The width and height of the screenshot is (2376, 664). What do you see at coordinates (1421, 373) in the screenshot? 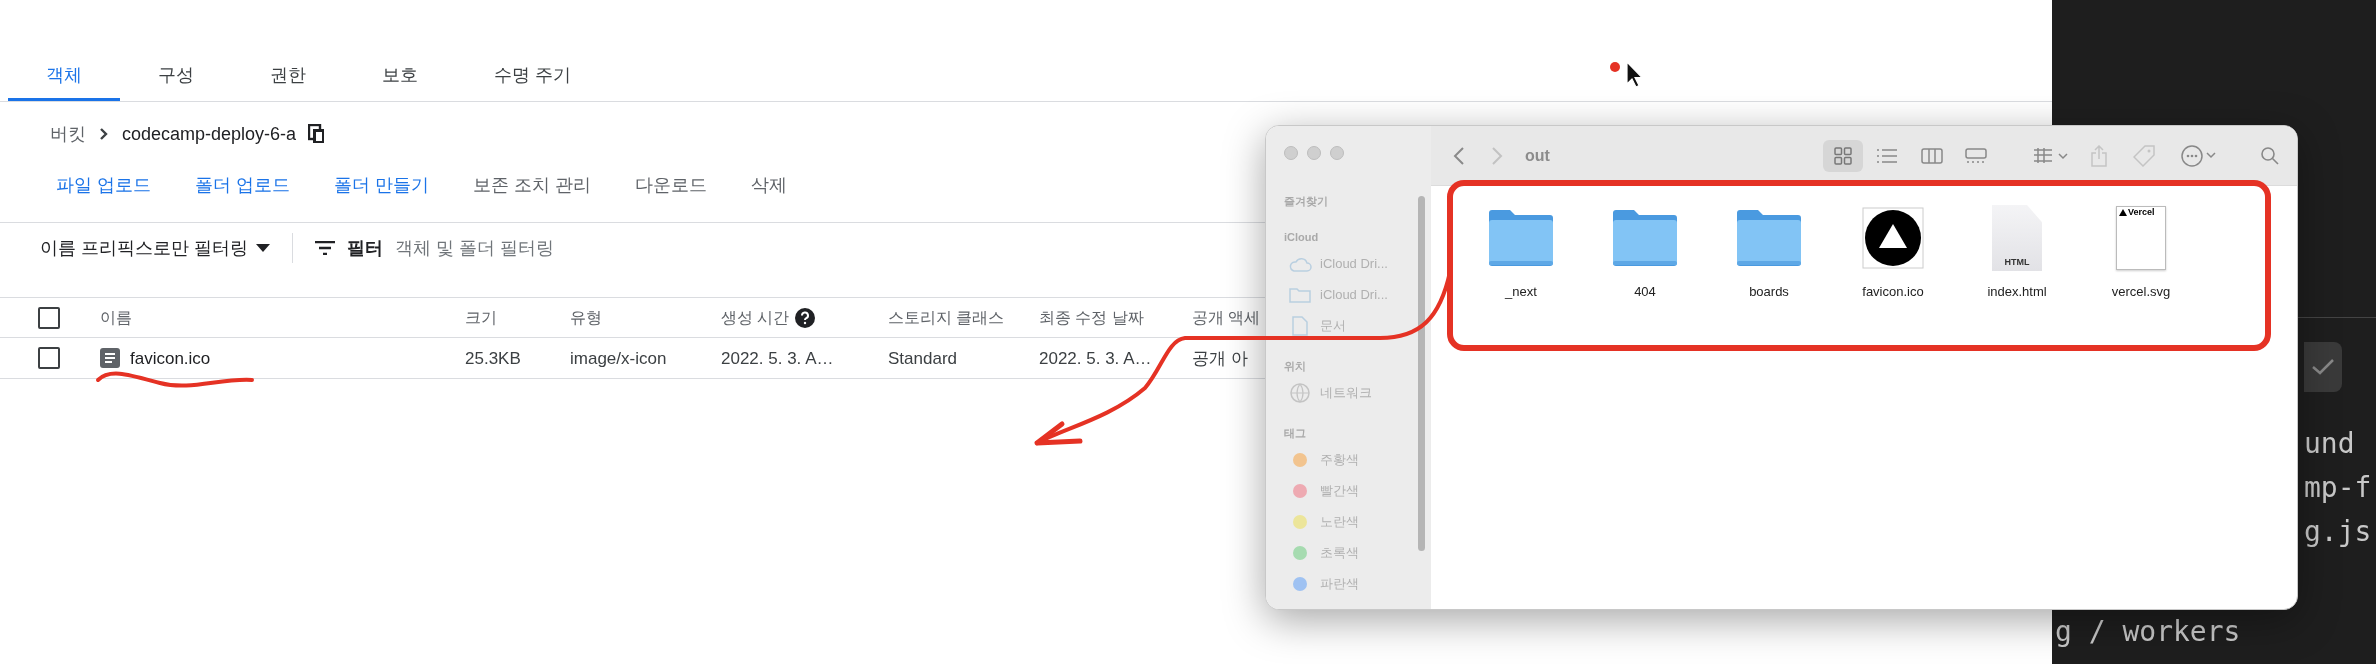
I see `scrollbar` at bounding box center [1421, 373].